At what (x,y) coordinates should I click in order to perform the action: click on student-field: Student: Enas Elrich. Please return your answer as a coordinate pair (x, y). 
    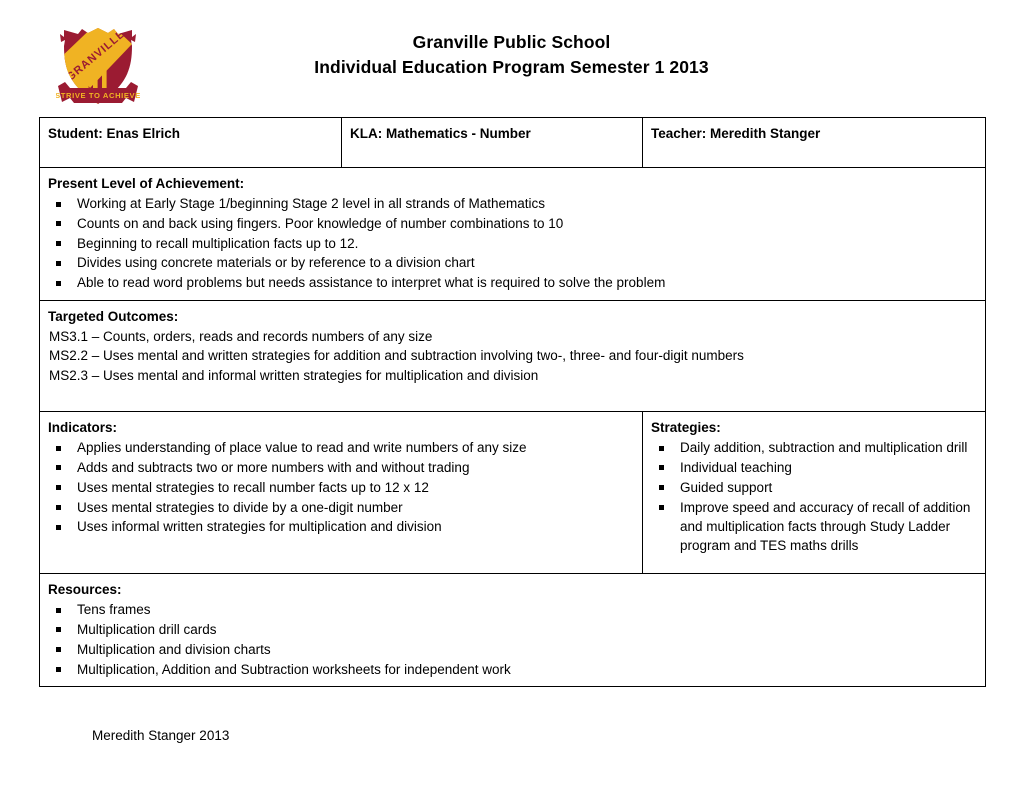
    Looking at the image, I should click on (114, 133).